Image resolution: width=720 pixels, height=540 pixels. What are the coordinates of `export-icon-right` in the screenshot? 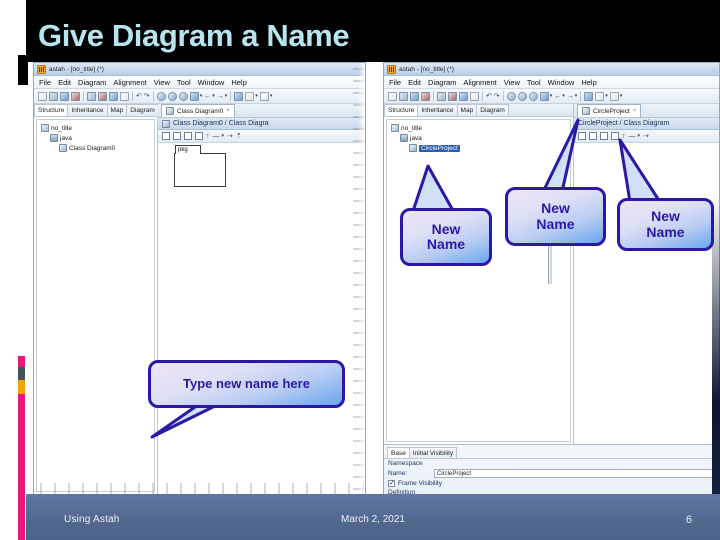 It's located at (463, 96).